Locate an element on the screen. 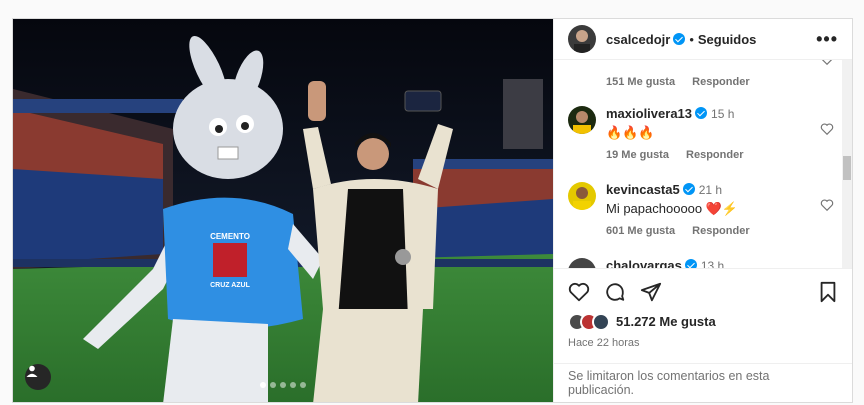 This screenshot has width=864, height=405. comment-username: maxiolivera13 is located at coordinates (649, 113).